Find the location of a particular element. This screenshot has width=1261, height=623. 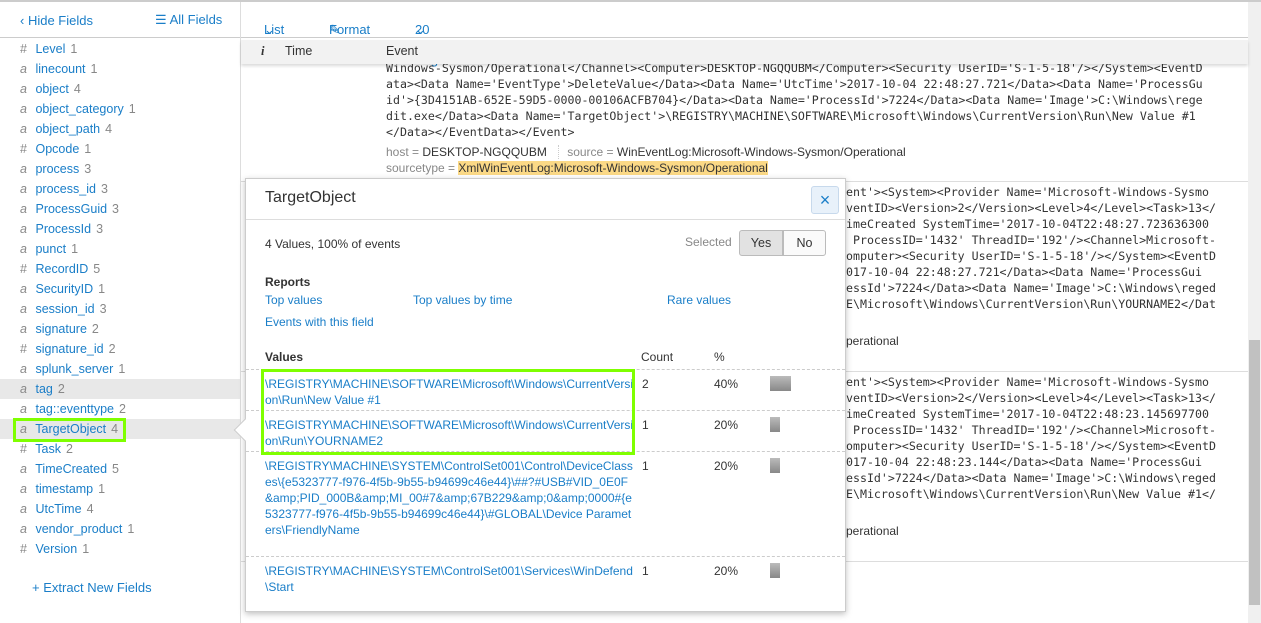

field-item-timecreated: a TimeCreated 5 is located at coordinates (120, 469).